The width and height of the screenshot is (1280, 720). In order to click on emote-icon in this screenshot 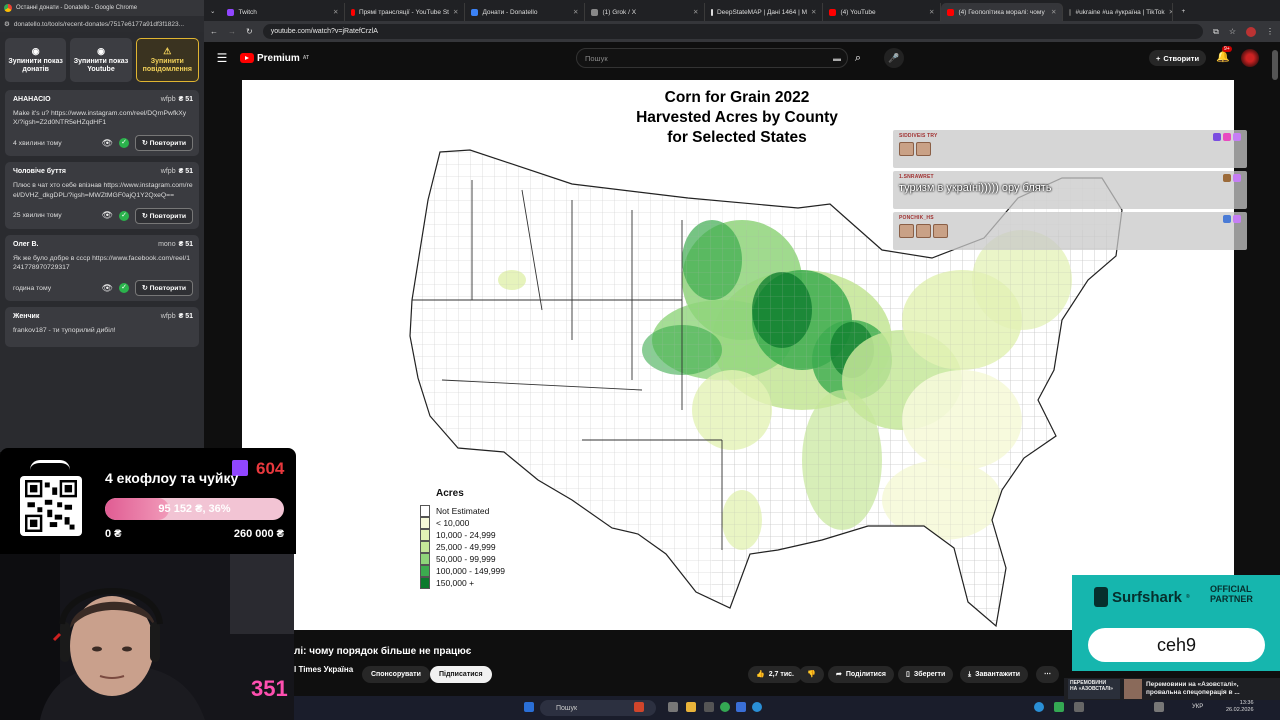, I will do `click(923, 149)`.